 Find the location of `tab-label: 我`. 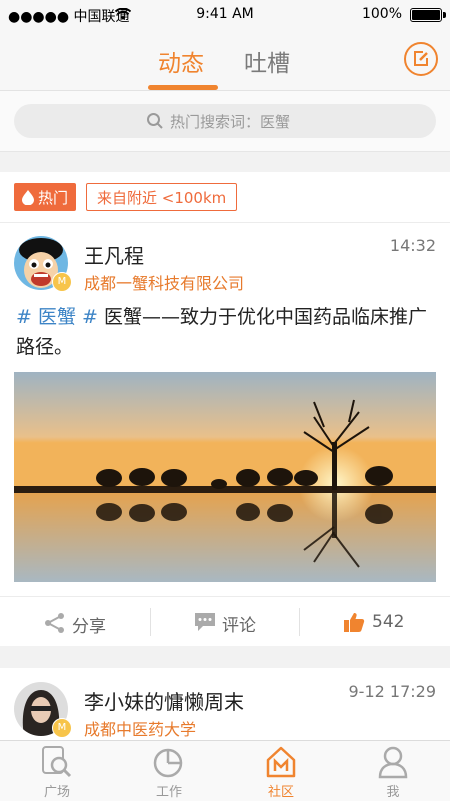

tab-label: 我 is located at coordinates (393, 792).